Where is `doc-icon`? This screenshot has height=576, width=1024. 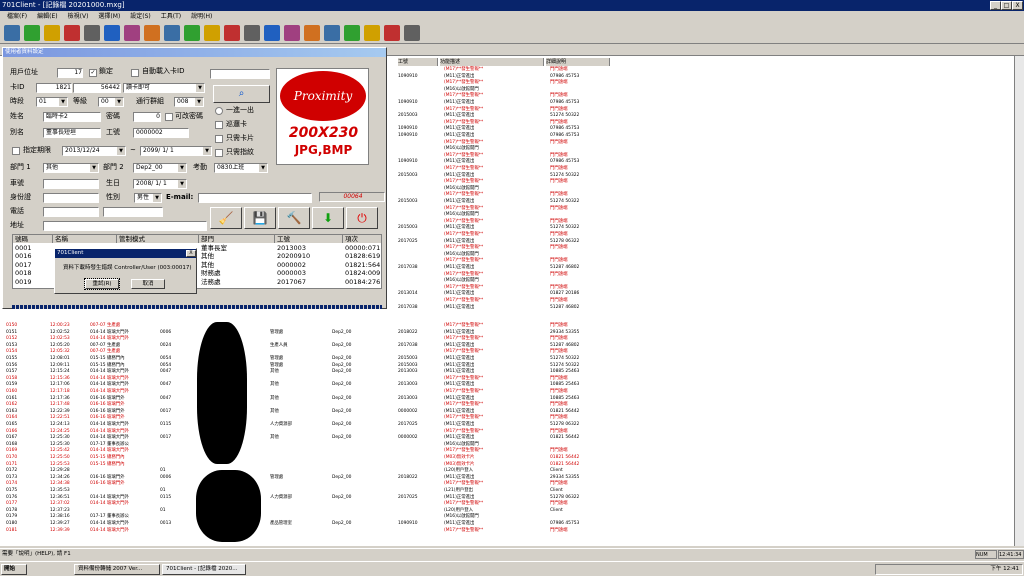
doc-icon is located at coordinates (52, 32).